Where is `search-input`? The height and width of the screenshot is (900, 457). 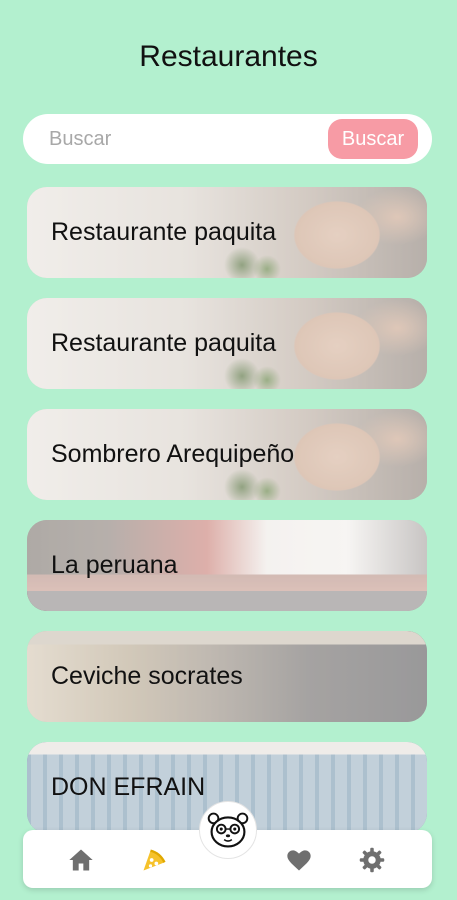
search-input is located at coordinates (189, 139).